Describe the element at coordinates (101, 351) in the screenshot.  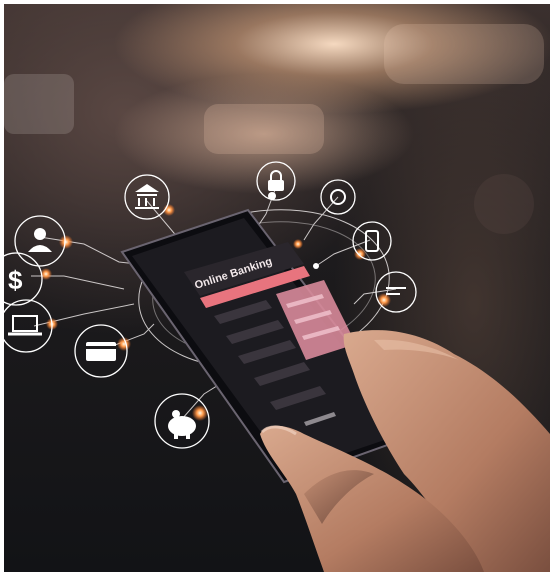
I see `credit-card-icon` at that location.